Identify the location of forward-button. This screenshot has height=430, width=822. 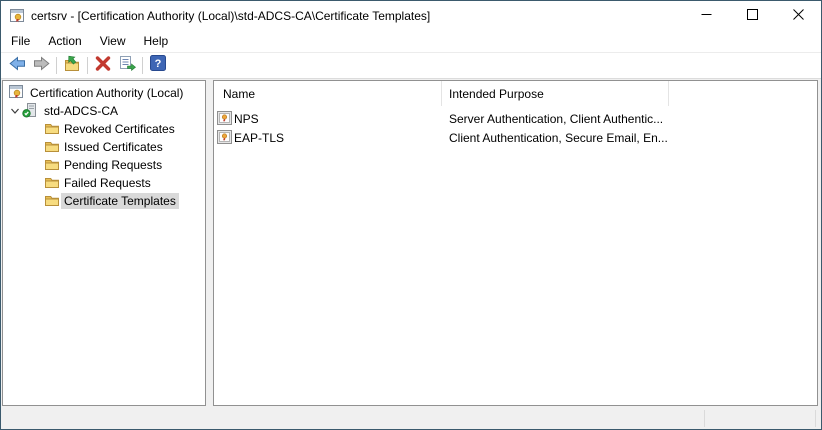
(41, 66).